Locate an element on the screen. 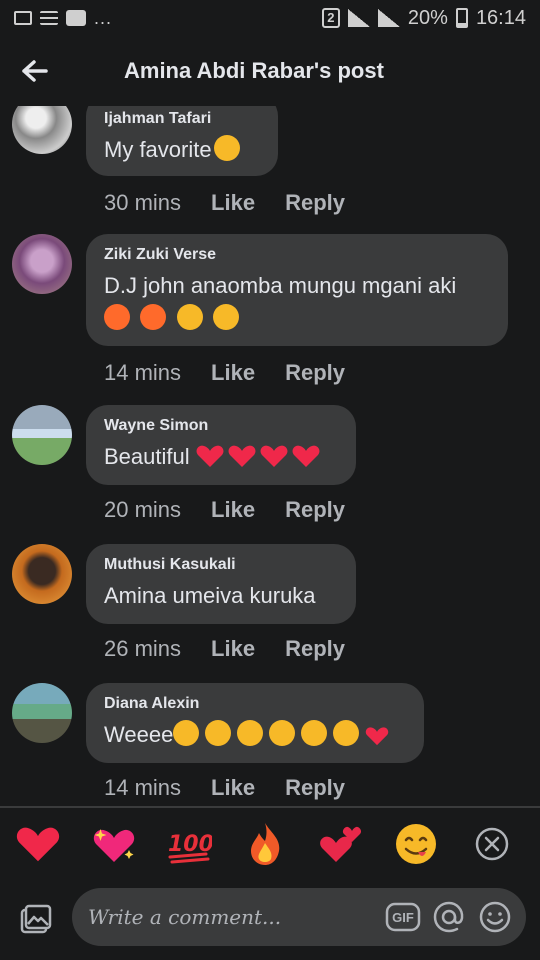 The width and height of the screenshot is (540, 960). back-button is located at coordinates (35, 71).